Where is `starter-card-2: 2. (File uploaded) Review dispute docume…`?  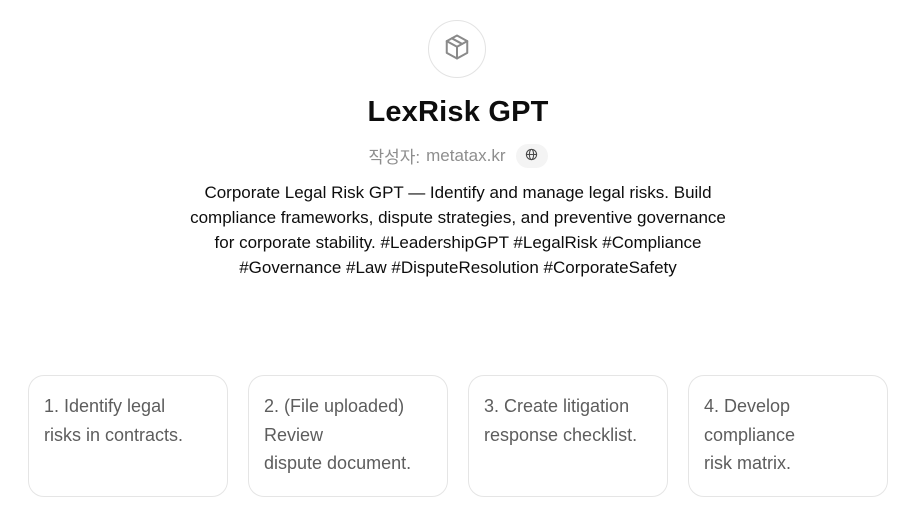
starter-card-2: 2. (File uploaded) Review dispute docume… is located at coordinates (348, 436).